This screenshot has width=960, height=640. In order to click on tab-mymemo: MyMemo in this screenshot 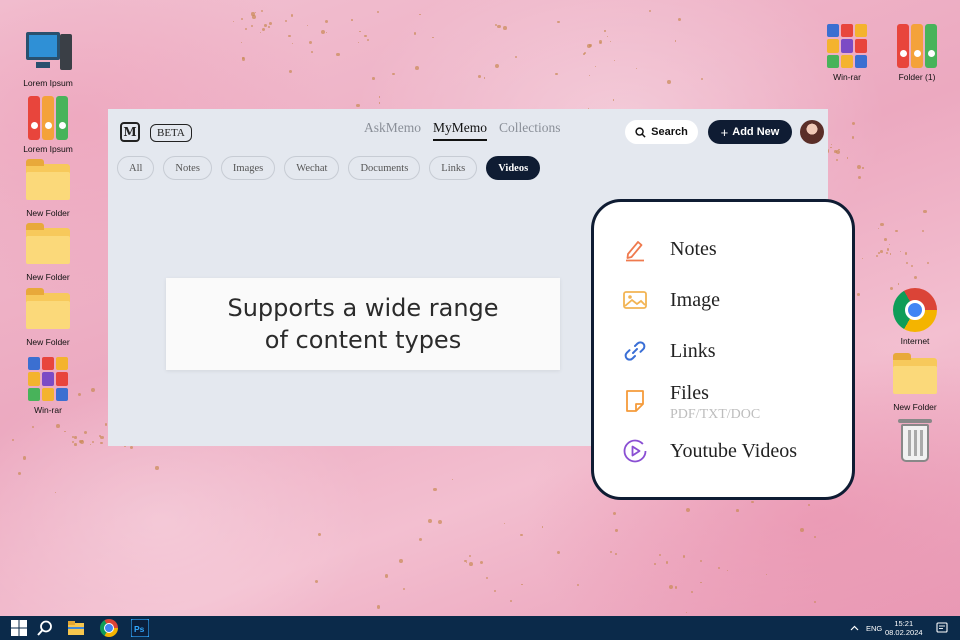, I will do `click(460, 130)`.